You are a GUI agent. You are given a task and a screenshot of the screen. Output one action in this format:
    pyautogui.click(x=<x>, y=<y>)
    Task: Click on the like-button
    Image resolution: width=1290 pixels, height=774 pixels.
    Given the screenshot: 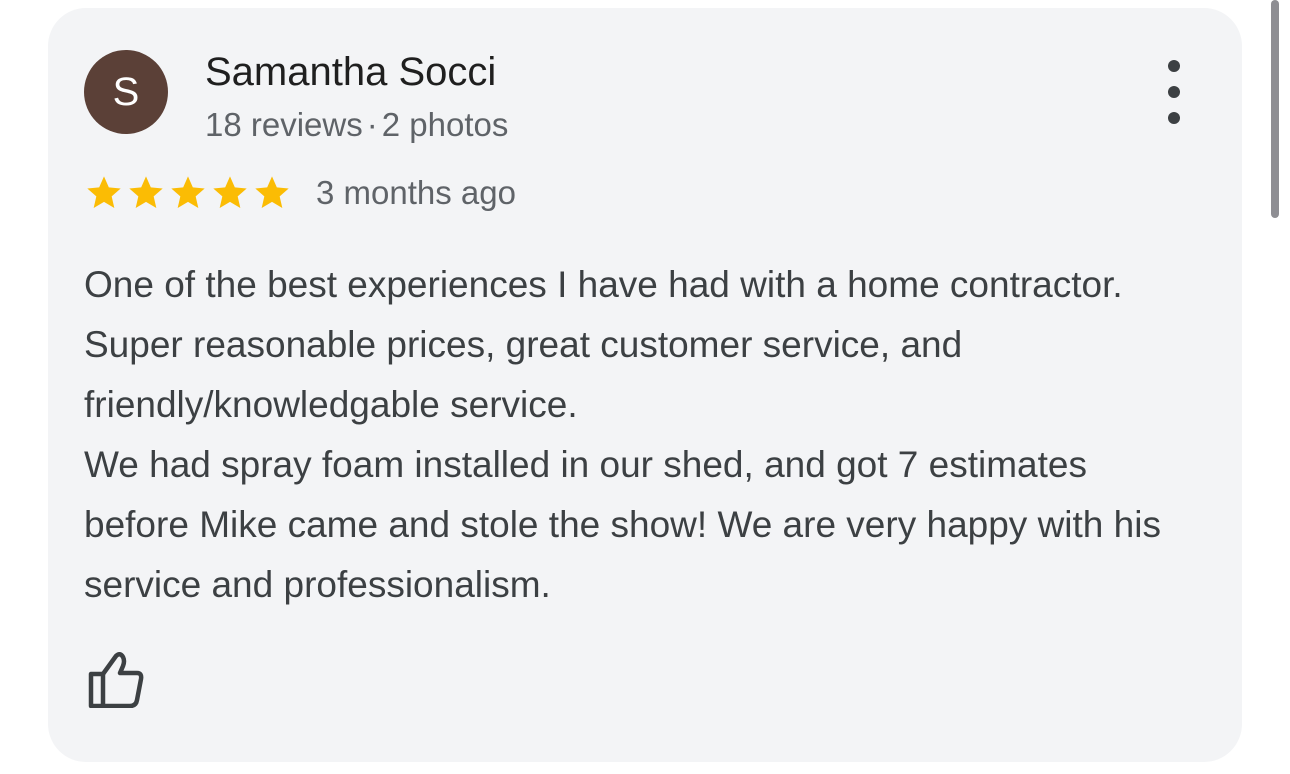 What is the action you would take?
    pyautogui.click(x=116, y=678)
    